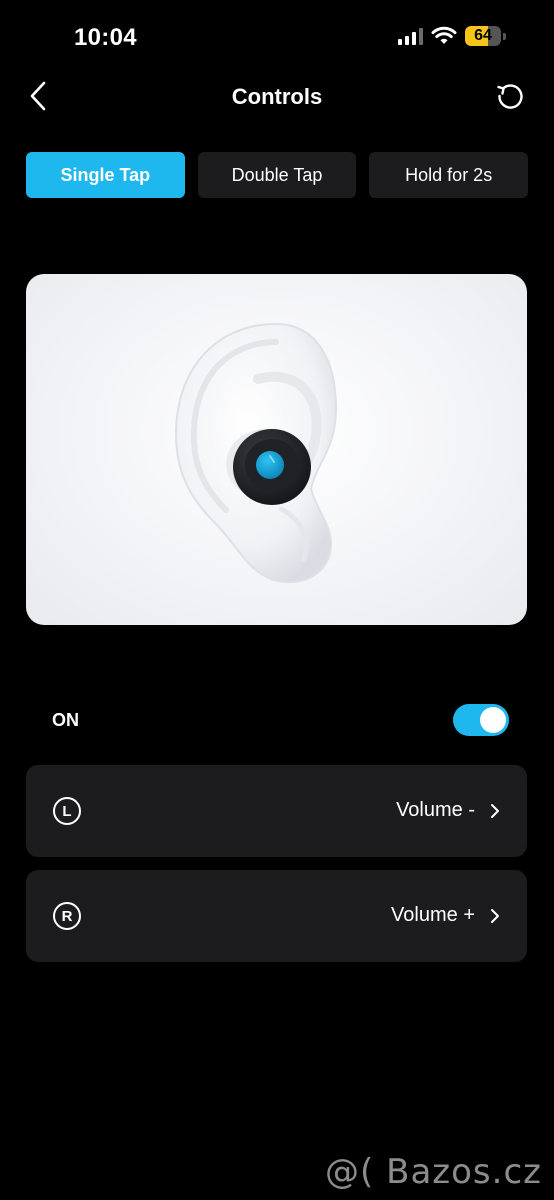 The image size is (554, 1200). I want to click on nav-header: Controls, so click(277, 97).